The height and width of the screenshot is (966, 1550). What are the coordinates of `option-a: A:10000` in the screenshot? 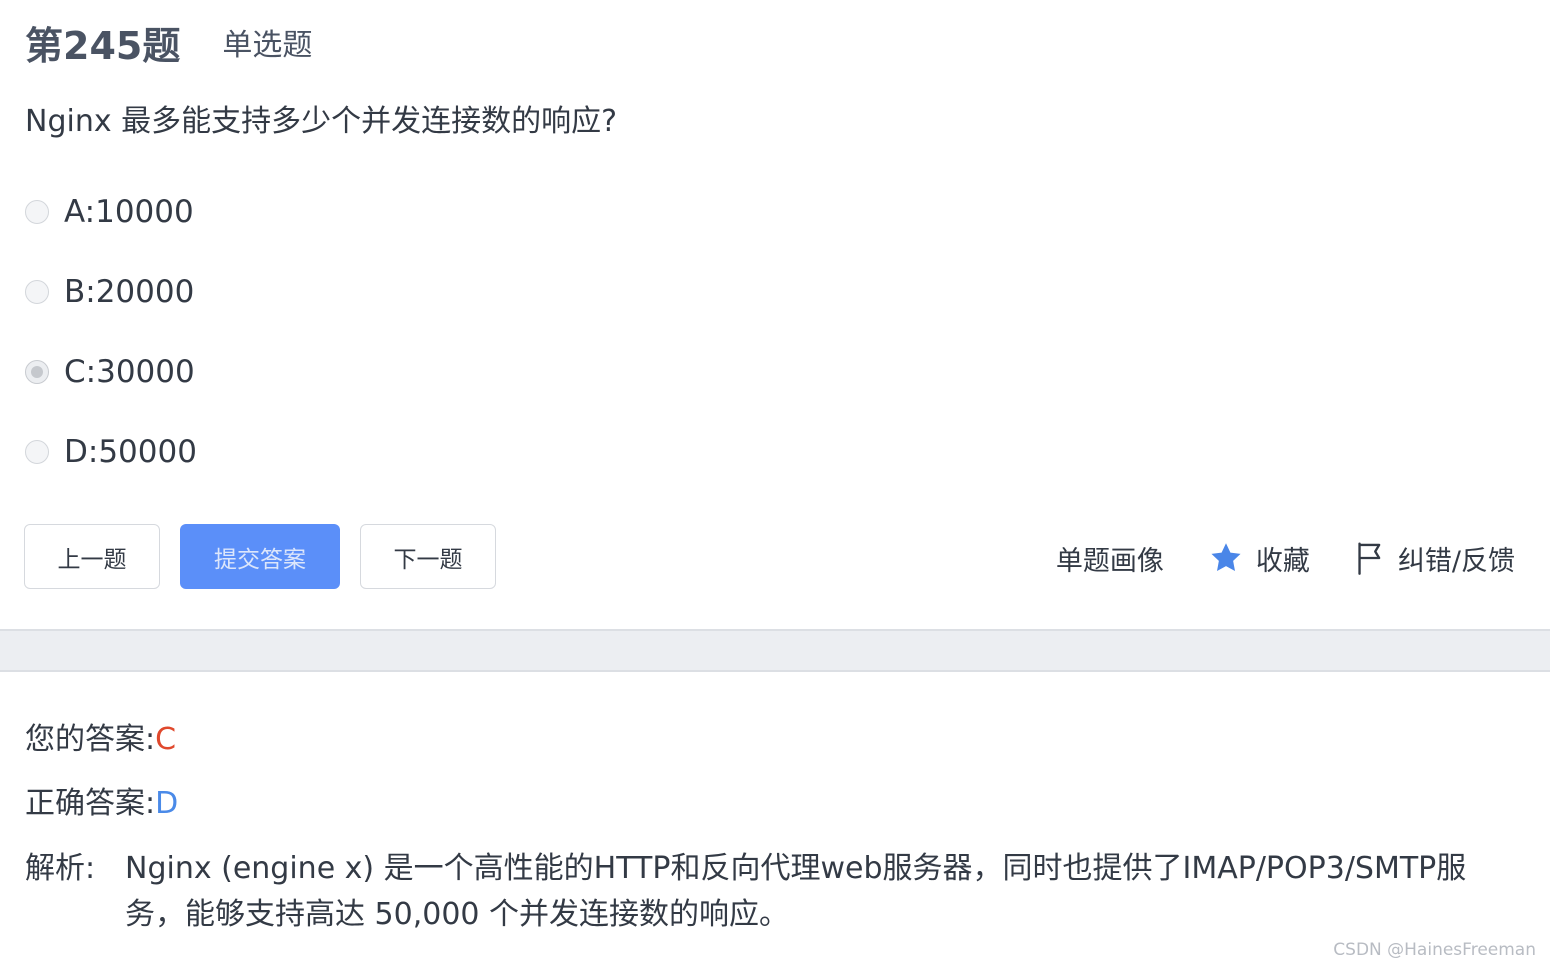 It's located at (111, 212).